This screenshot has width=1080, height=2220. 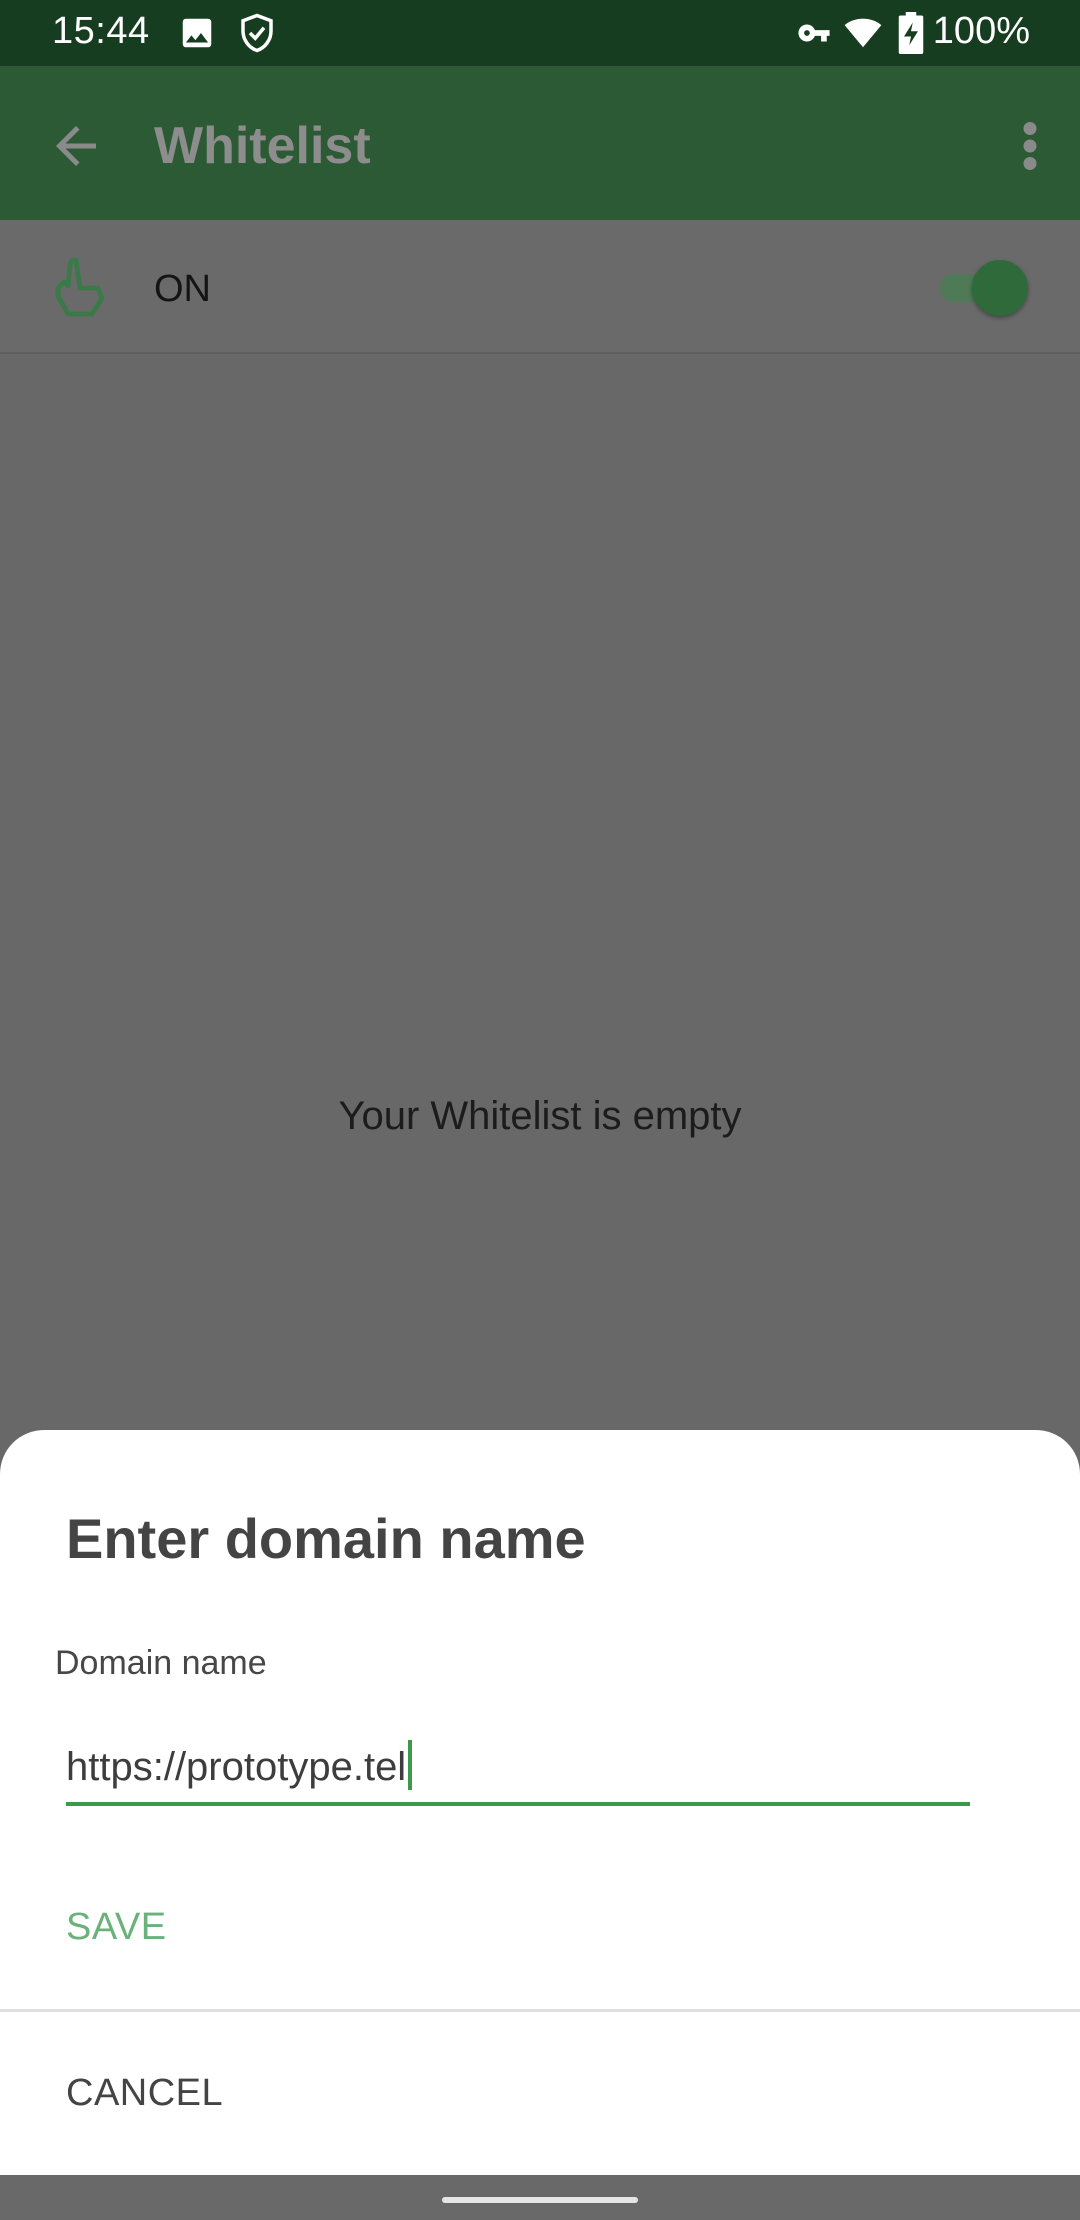 I want to click on arrow-back-icon, so click(x=76, y=146).